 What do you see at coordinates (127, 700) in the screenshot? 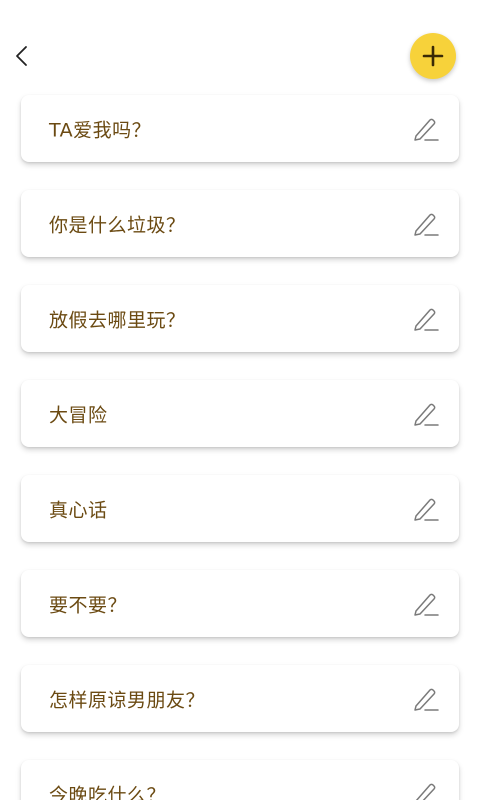
I see `item-label: 怎样原谅男朋友？` at bounding box center [127, 700].